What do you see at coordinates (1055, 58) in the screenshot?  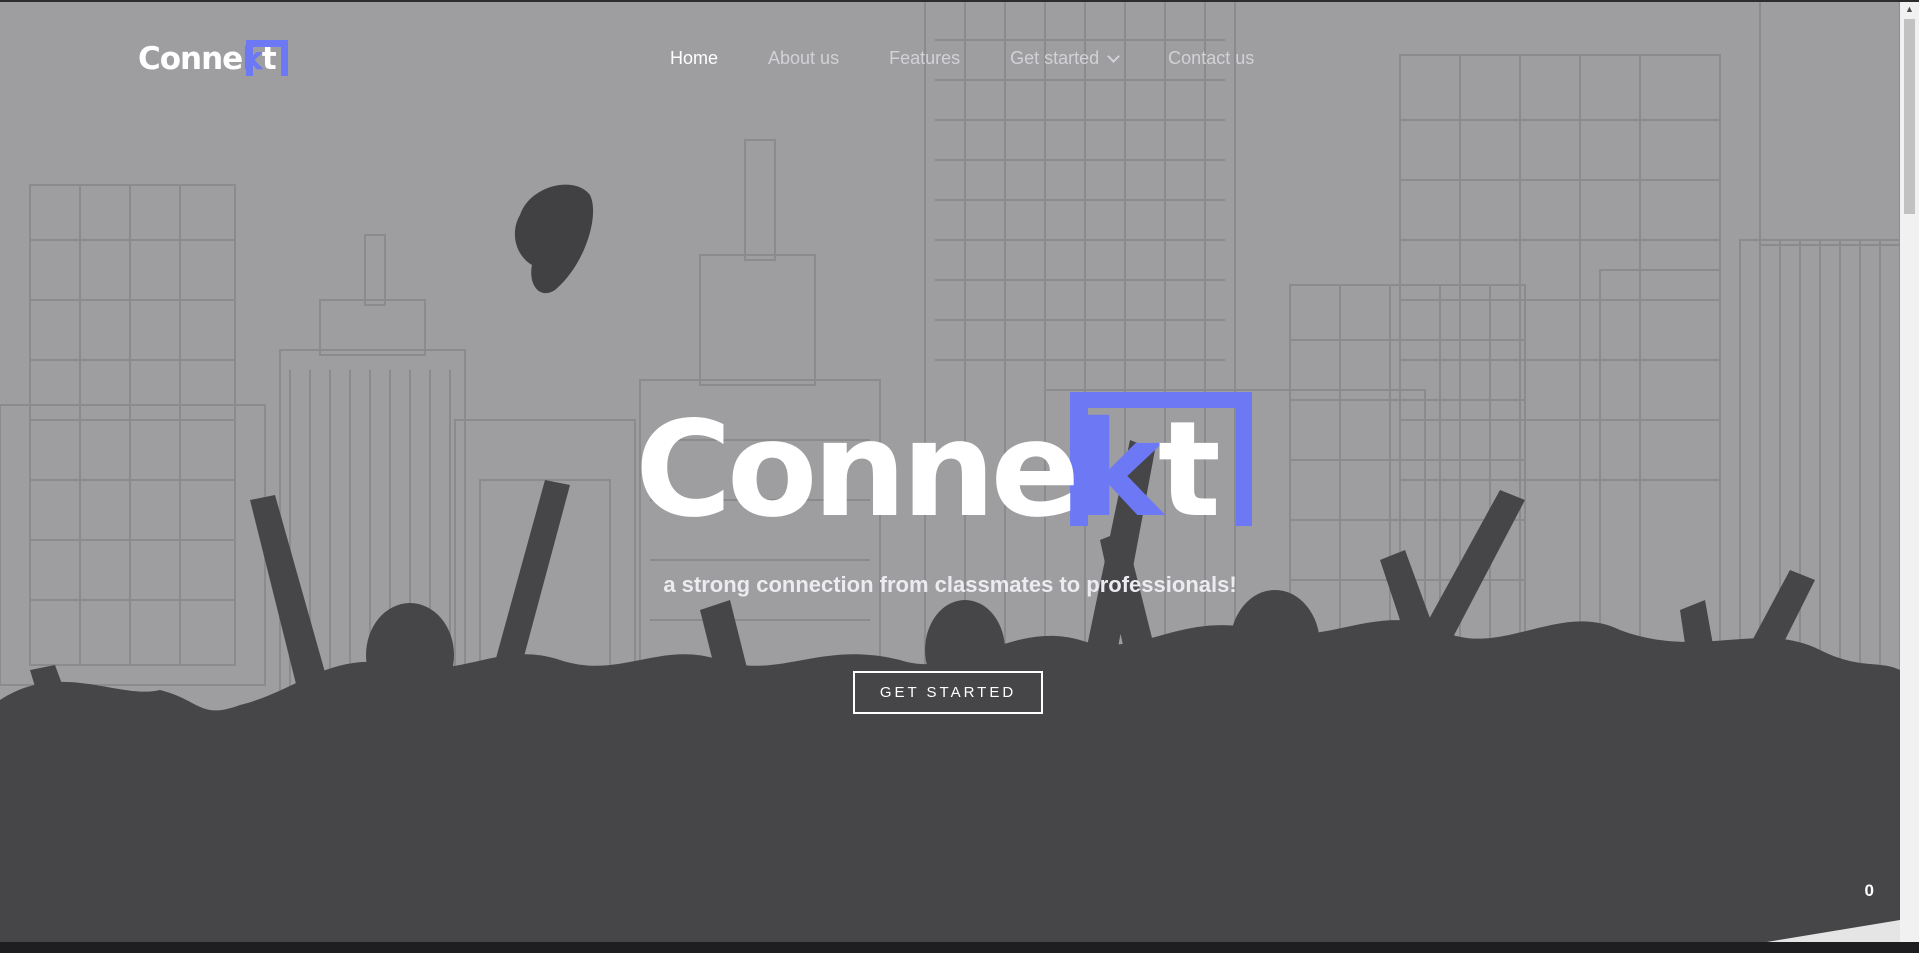 I see `nav-get-started-label: Get started` at bounding box center [1055, 58].